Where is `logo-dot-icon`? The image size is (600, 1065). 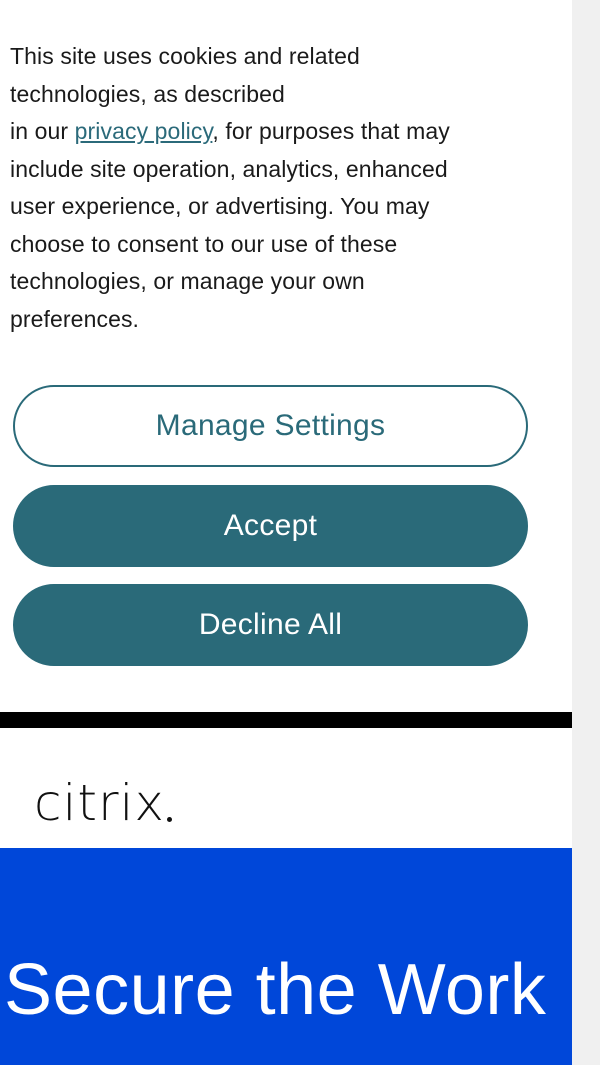 logo-dot-icon is located at coordinates (170, 819).